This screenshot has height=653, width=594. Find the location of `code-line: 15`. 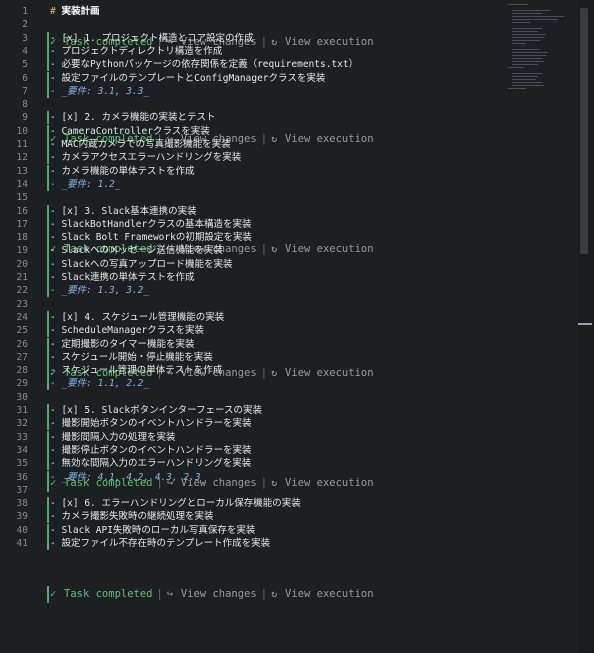

code-line: 15 is located at coordinates (289, 197).